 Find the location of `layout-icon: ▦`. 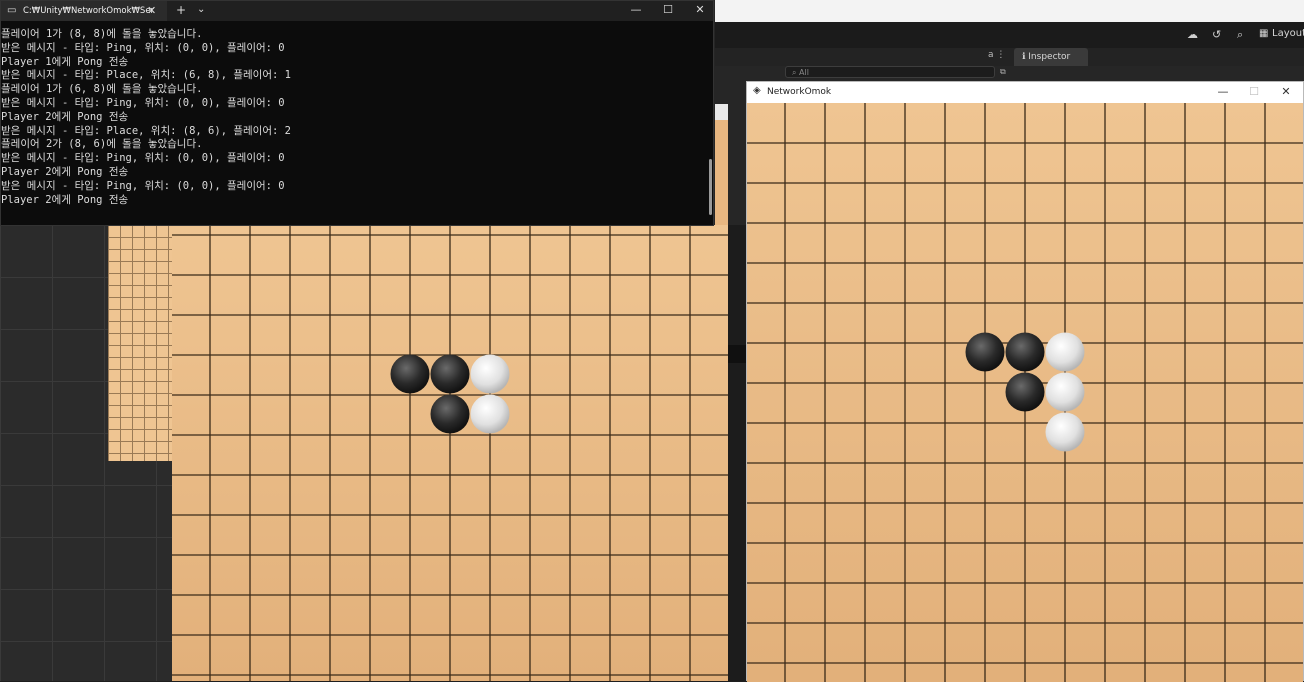

layout-icon: ▦ is located at coordinates (1264, 33).